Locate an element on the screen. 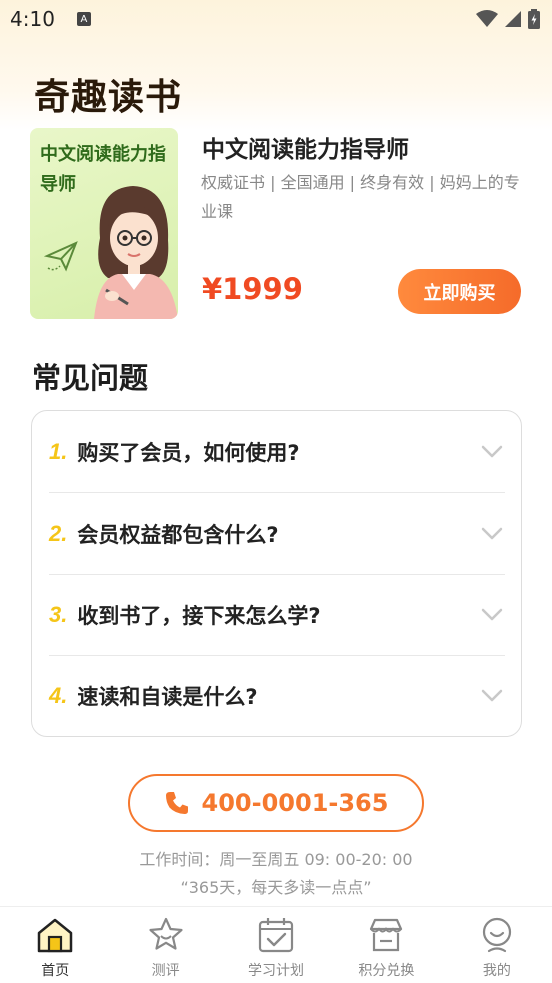 The height and width of the screenshot is (983, 552). paper-plane-icon is located at coordinates (61, 256).